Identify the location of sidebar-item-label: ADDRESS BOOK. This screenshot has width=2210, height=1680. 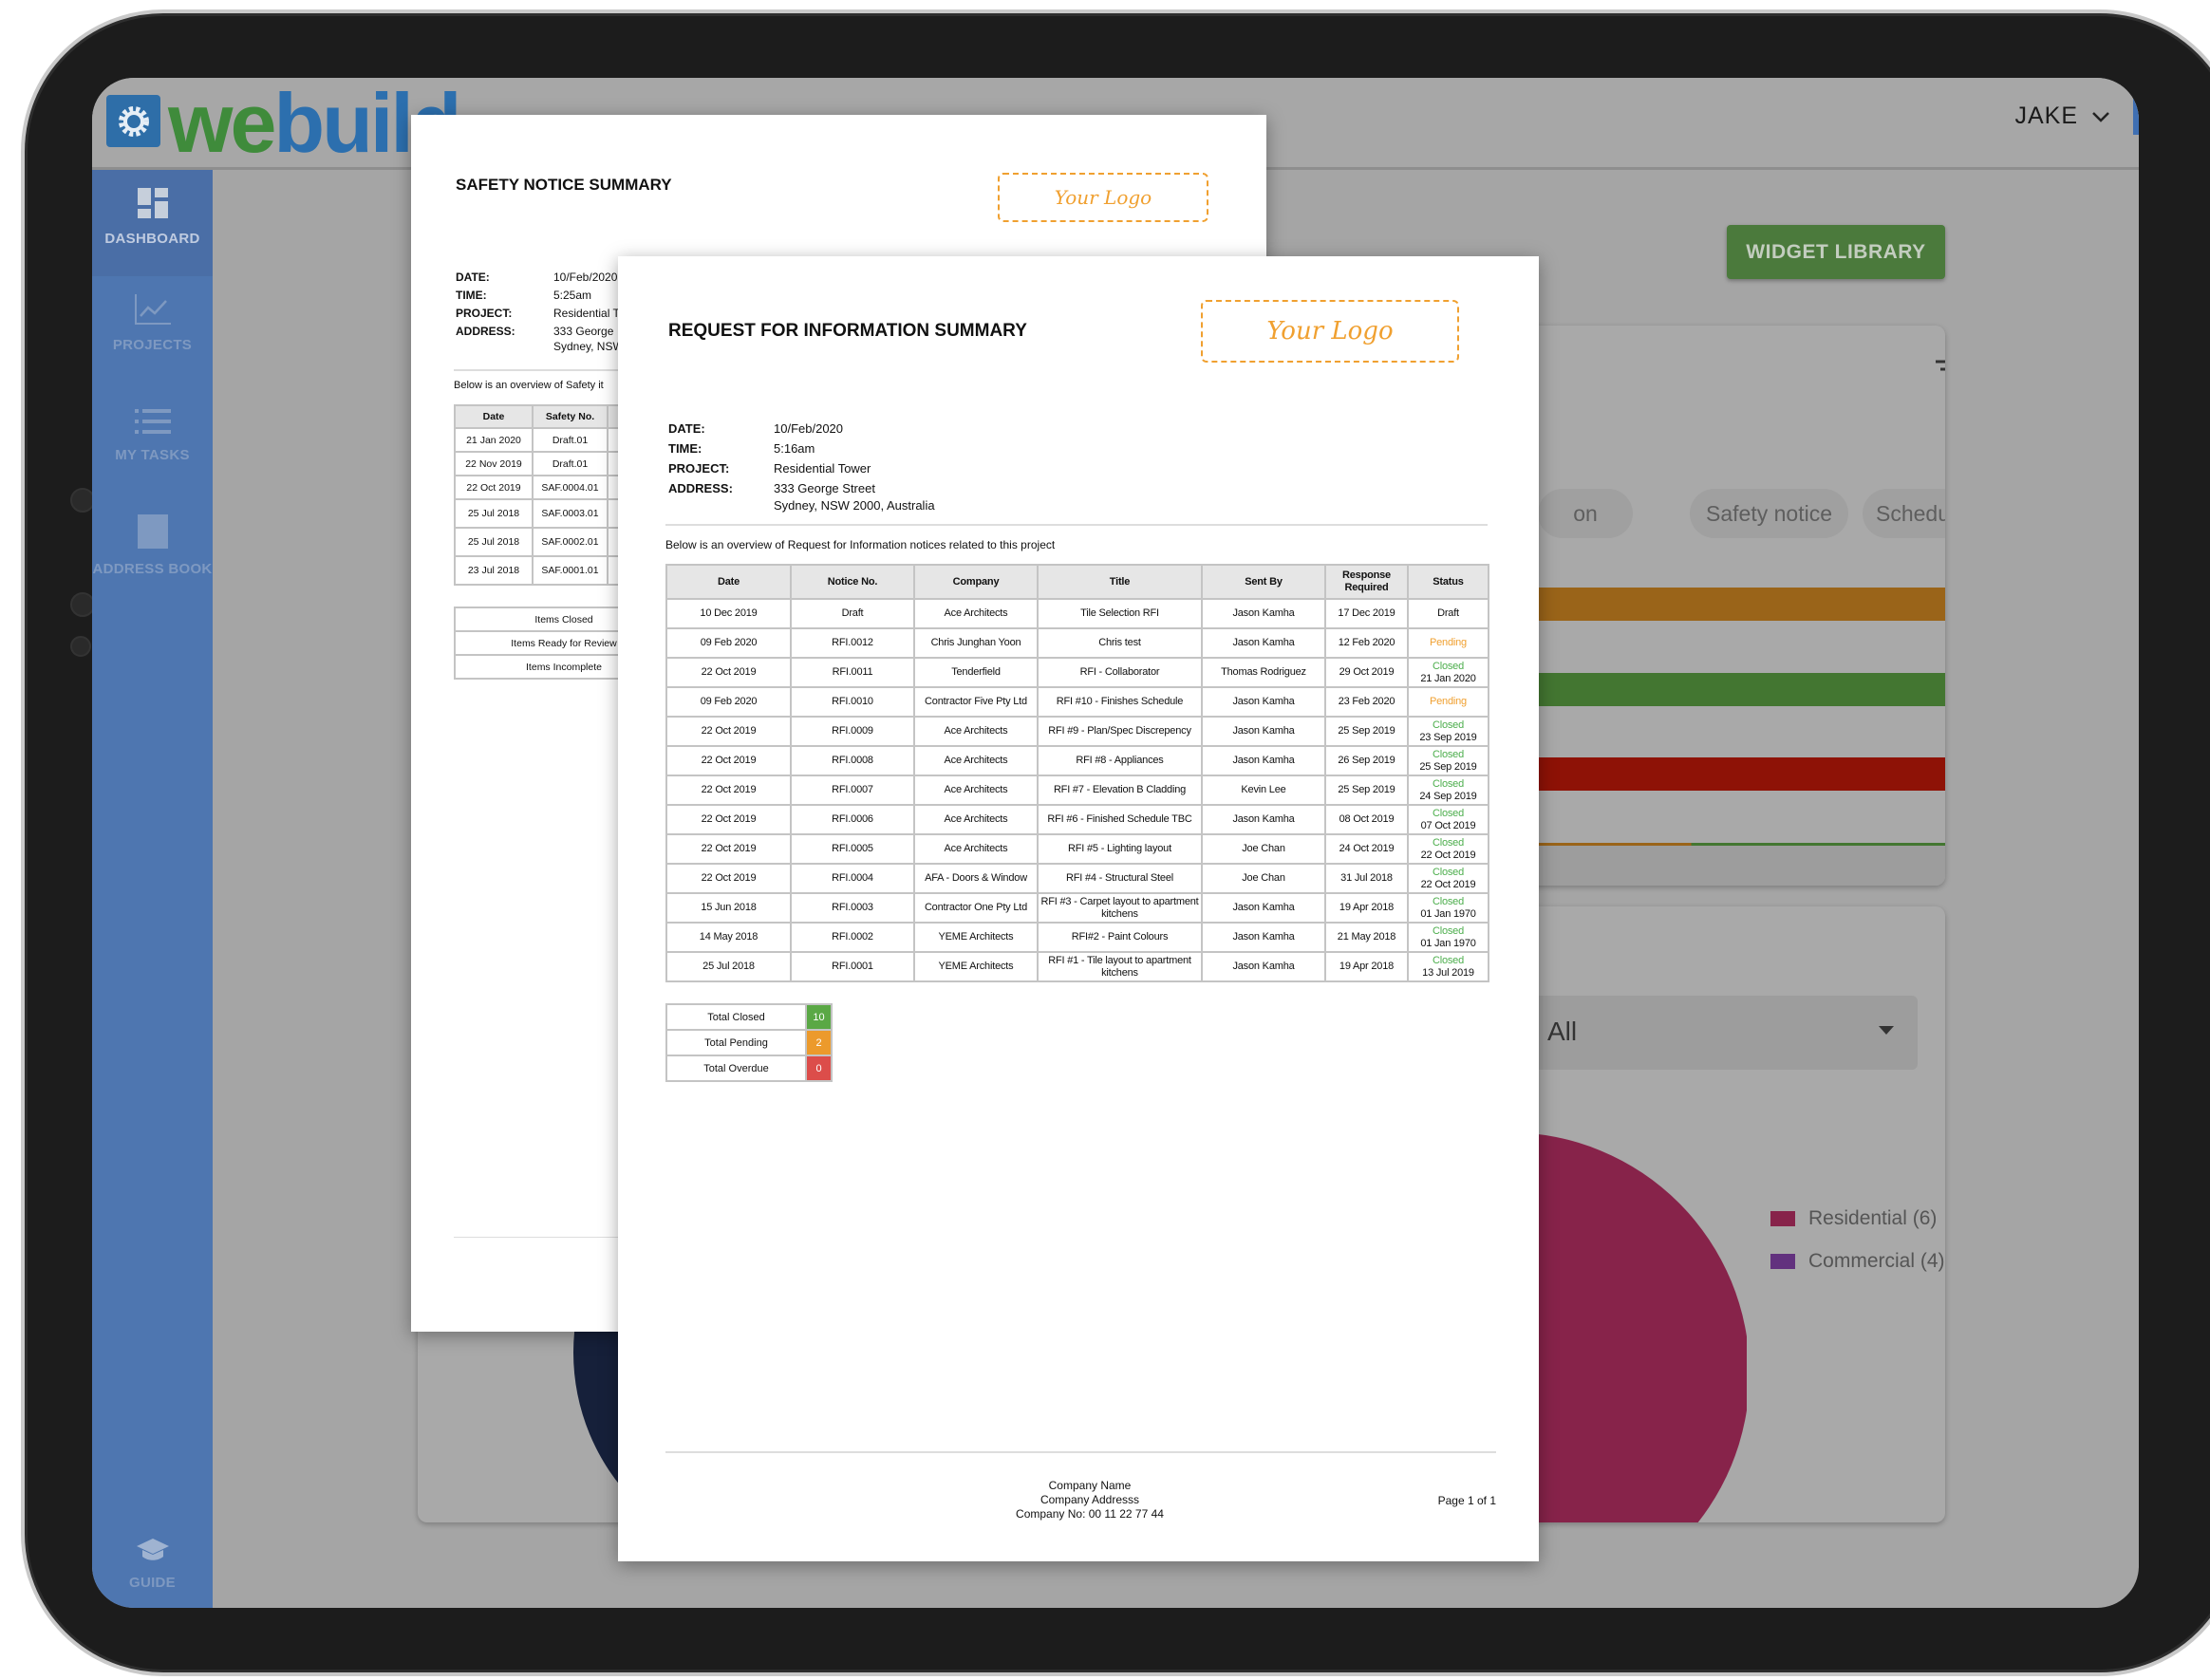
(152, 569).